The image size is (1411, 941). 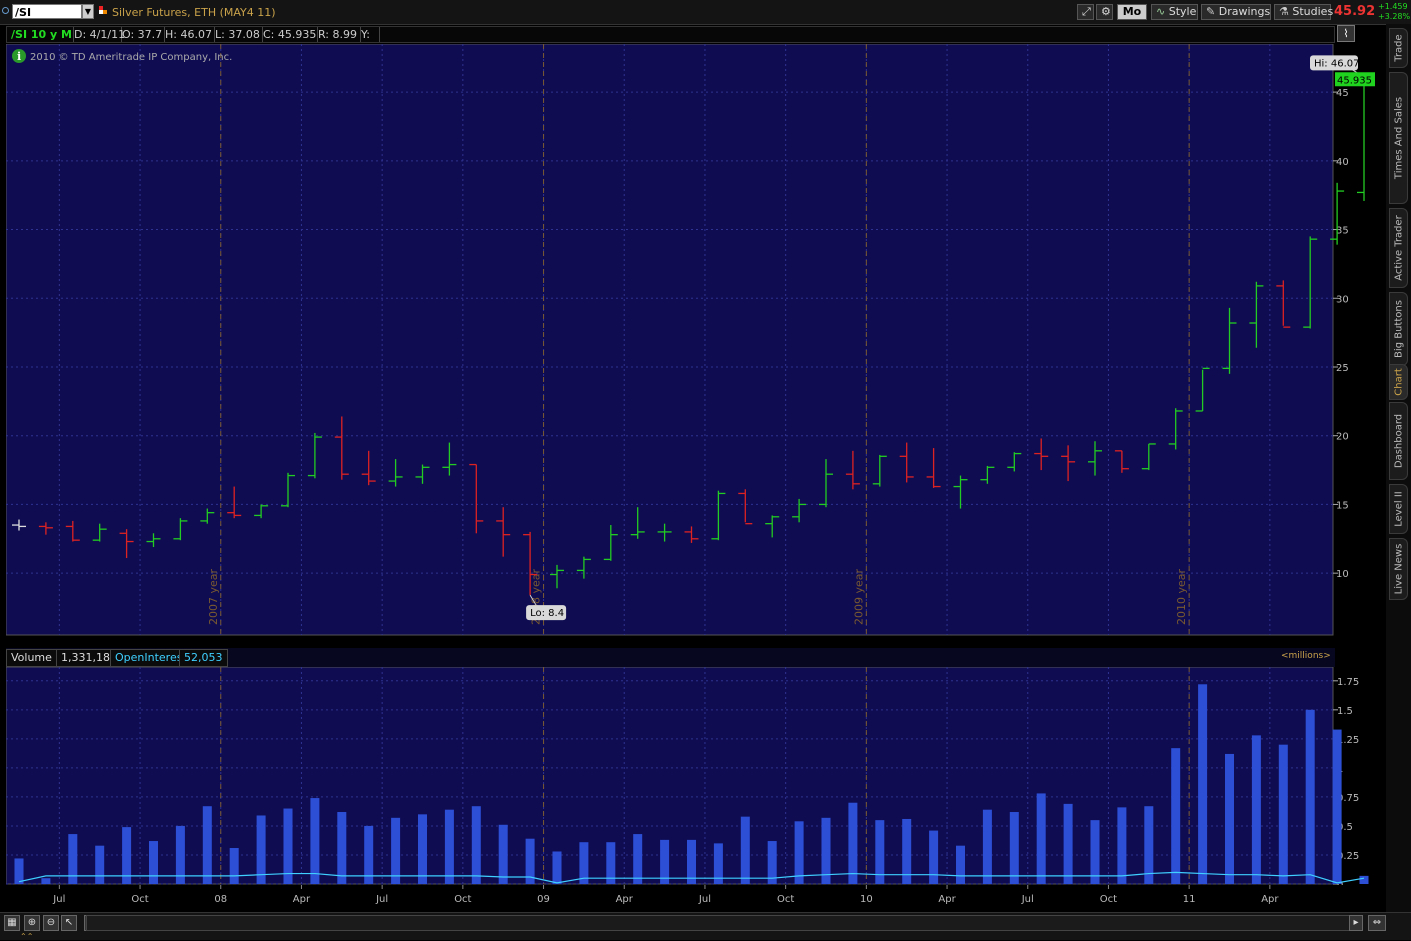 I want to click on side-tab-label: Active Trader, so click(x=1398, y=248).